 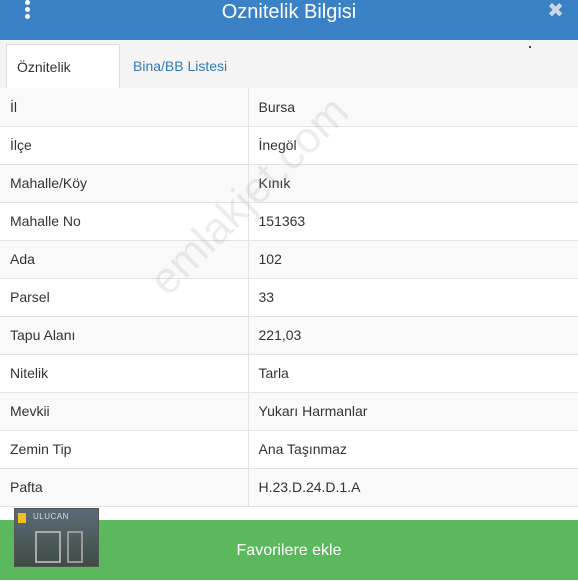 What do you see at coordinates (555, 11) in the screenshot?
I see `close-icon: ✖` at bounding box center [555, 11].